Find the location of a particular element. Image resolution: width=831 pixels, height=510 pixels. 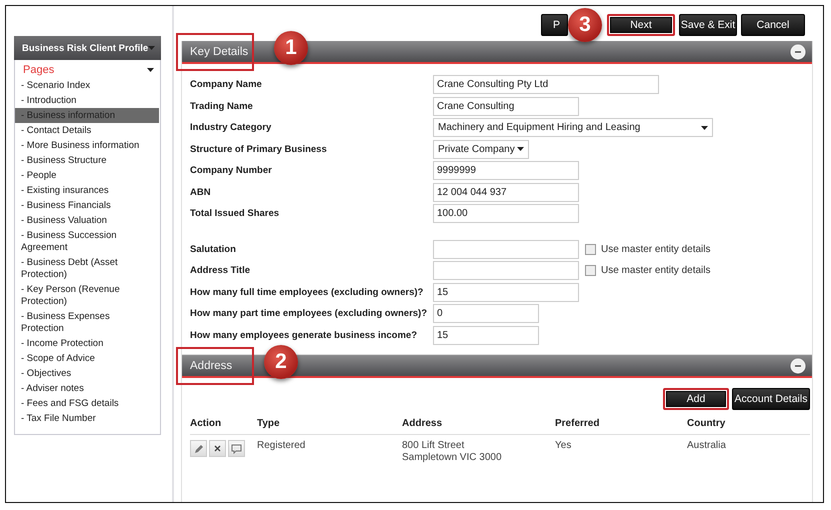

sidebar-item: - Scenario Index is located at coordinates (87, 85).